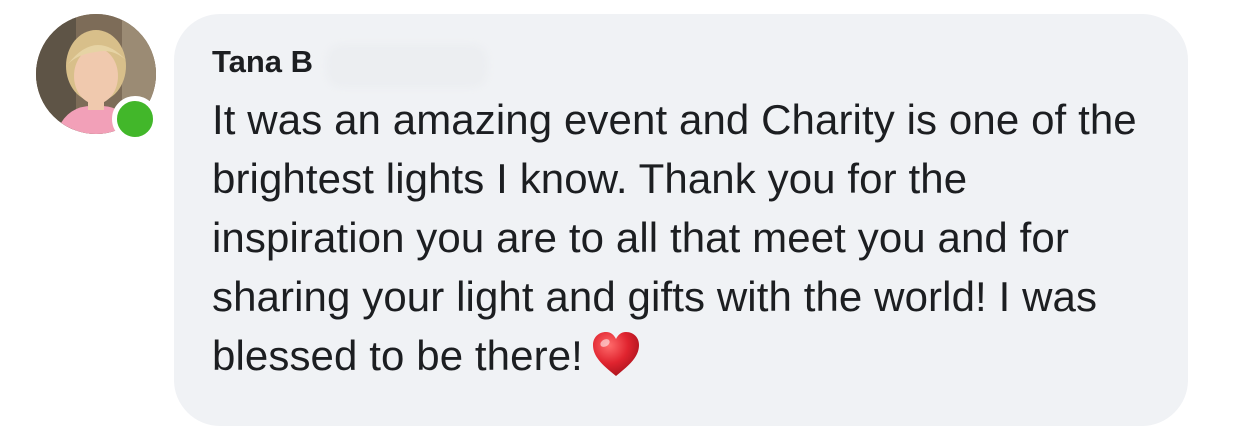 The width and height of the screenshot is (1242, 437). I want to click on comment-author-row: Tana B, so click(683, 62).